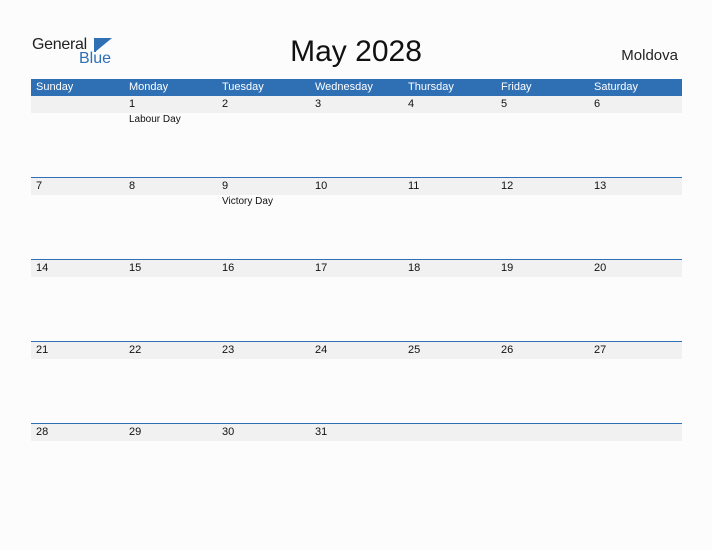 The height and width of the screenshot is (550, 712). Describe the element at coordinates (616, 87) in the screenshot. I see `weekday-saturday: Saturday` at that location.